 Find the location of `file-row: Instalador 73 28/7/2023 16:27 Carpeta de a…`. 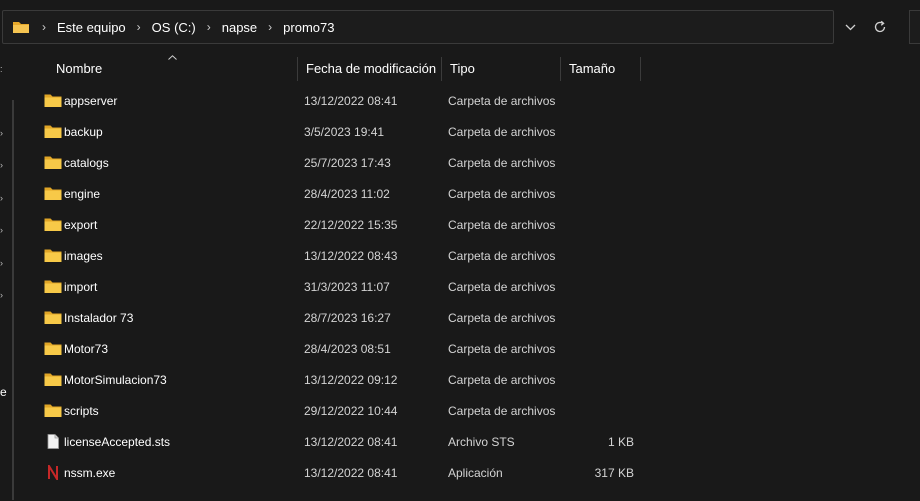

file-row: Instalador 73 28/7/2023 16:27 Carpeta de a… is located at coordinates (342, 317).